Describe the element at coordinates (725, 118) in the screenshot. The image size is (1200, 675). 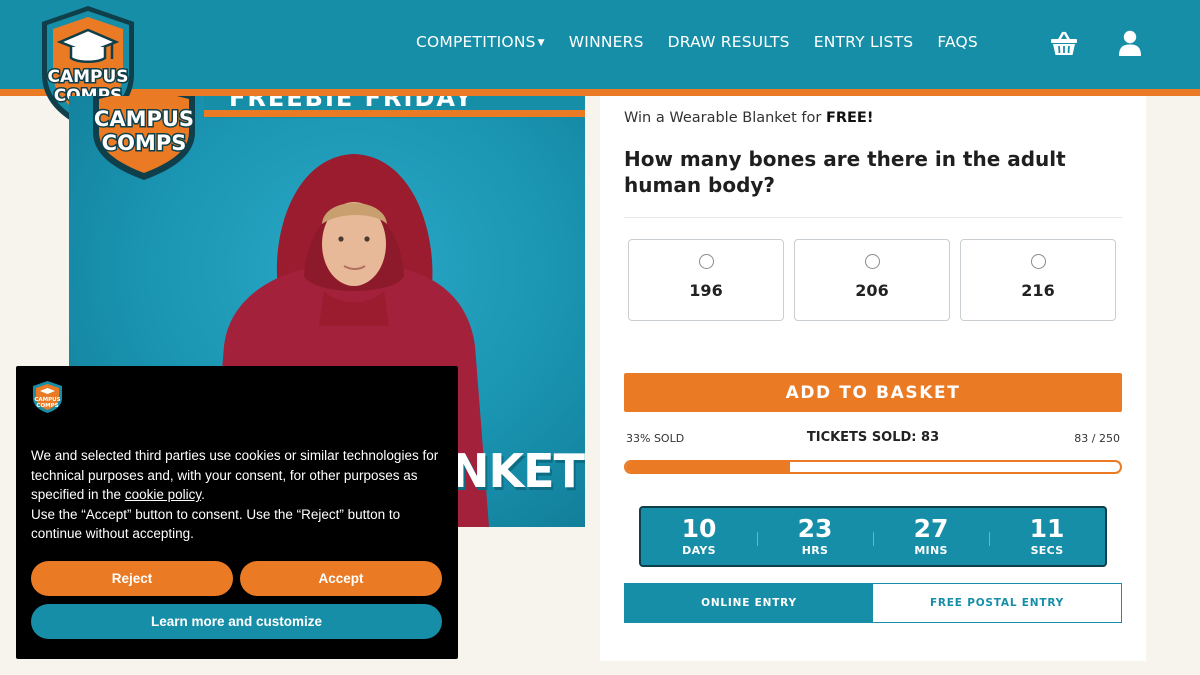
I see `win-line-text: Win a Wearable Blanket for` at that location.